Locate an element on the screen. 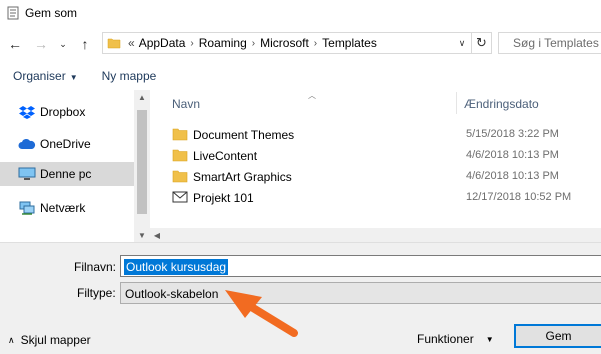  search-placeholder: Søg i Templates is located at coordinates (556, 43).